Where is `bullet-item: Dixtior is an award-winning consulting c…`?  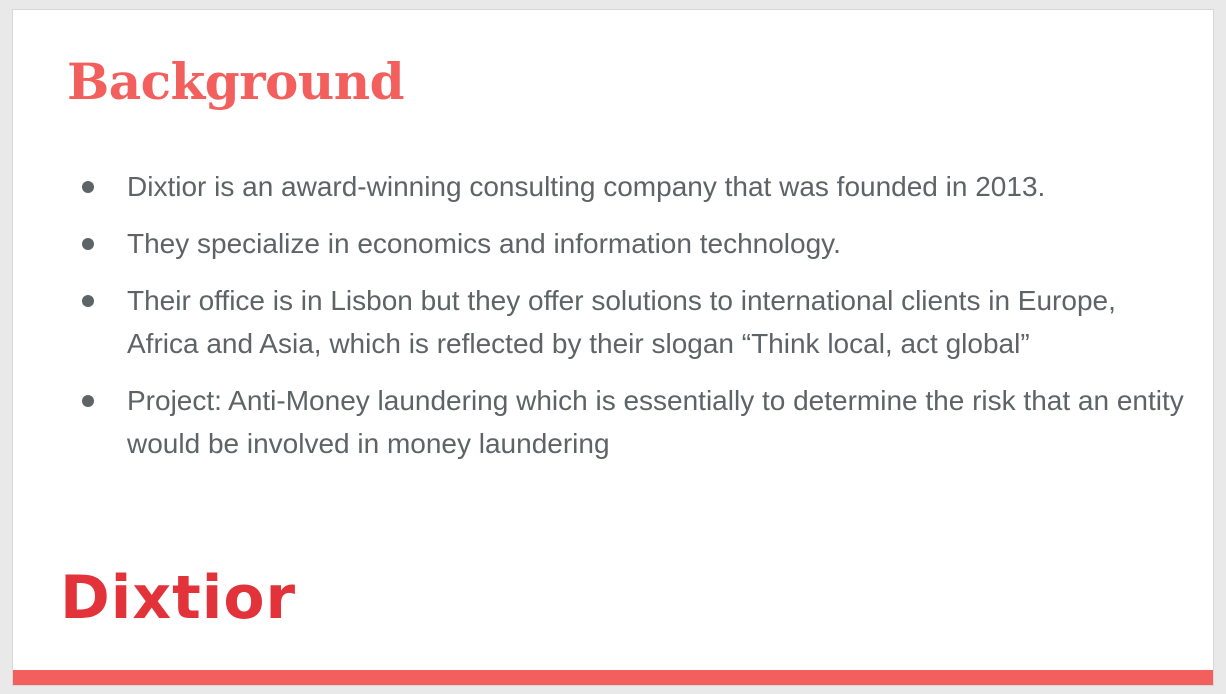 bullet-item: Dixtior is an award-winning consulting c… is located at coordinates (633, 186).